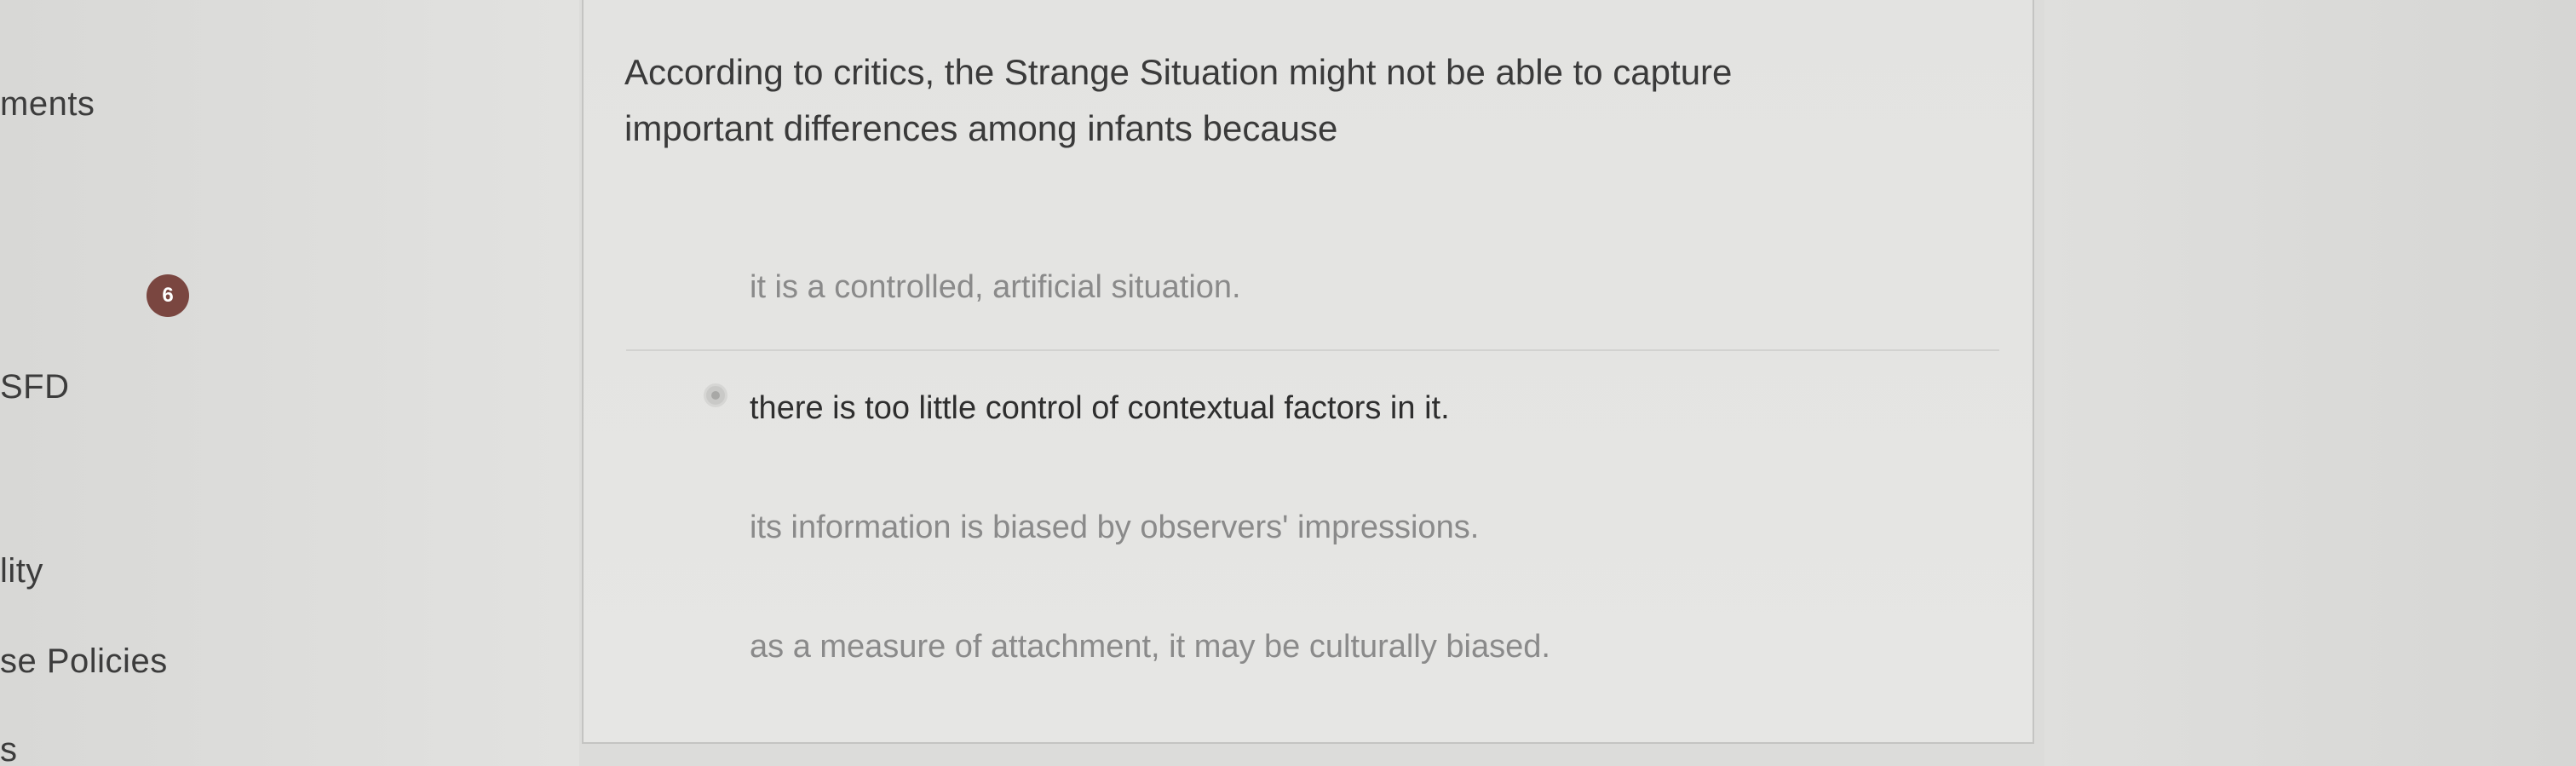  I want to click on sidebar-item-sfd: SFD, so click(35, 387).